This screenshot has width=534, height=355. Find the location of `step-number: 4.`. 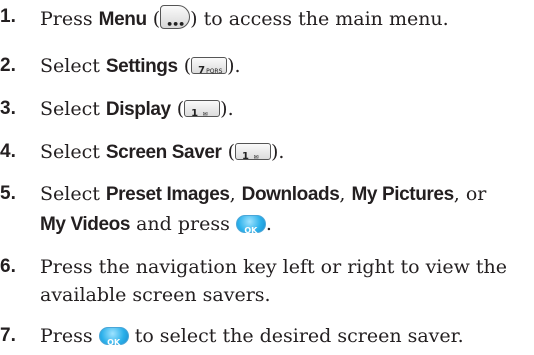

step-number: 4. is located at coordinates (8, 151).